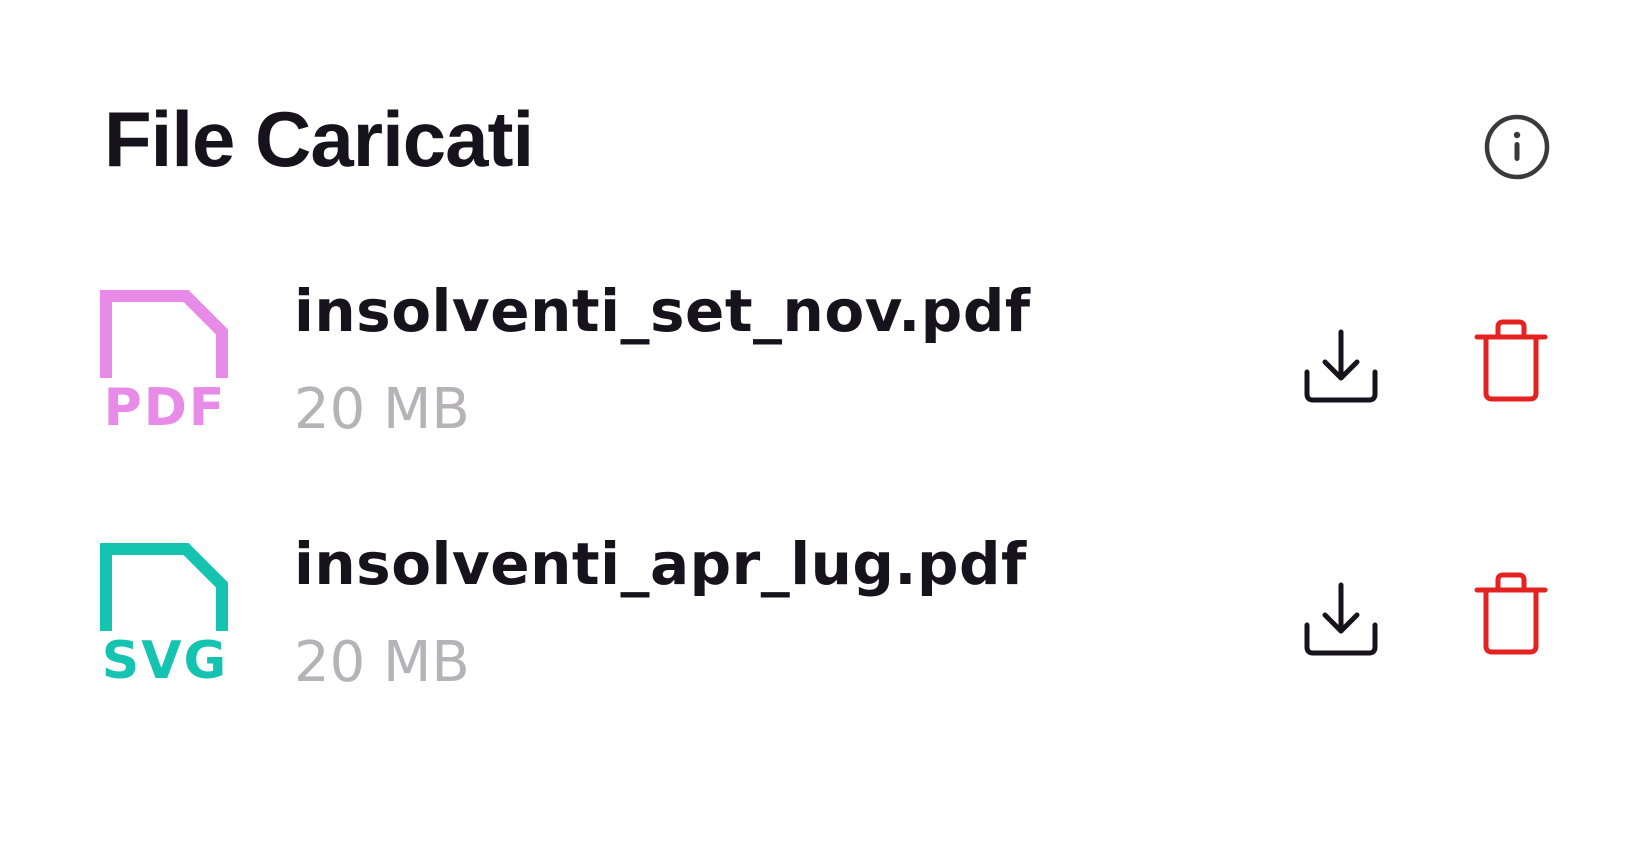 The image size is (1650, 846). I want to click on file-type-label: PDF, so click(165, 408).